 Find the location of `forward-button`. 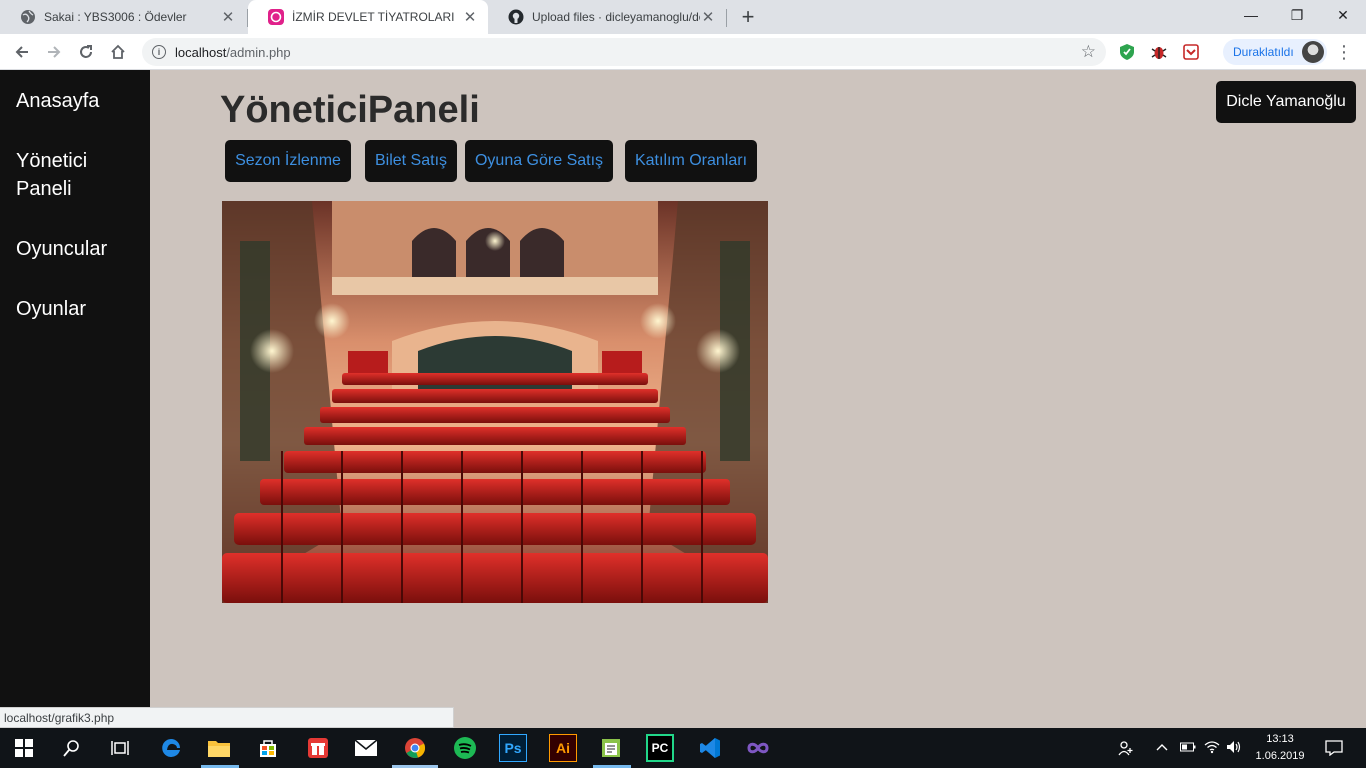

forward-button is located at coordinates (54, 52).